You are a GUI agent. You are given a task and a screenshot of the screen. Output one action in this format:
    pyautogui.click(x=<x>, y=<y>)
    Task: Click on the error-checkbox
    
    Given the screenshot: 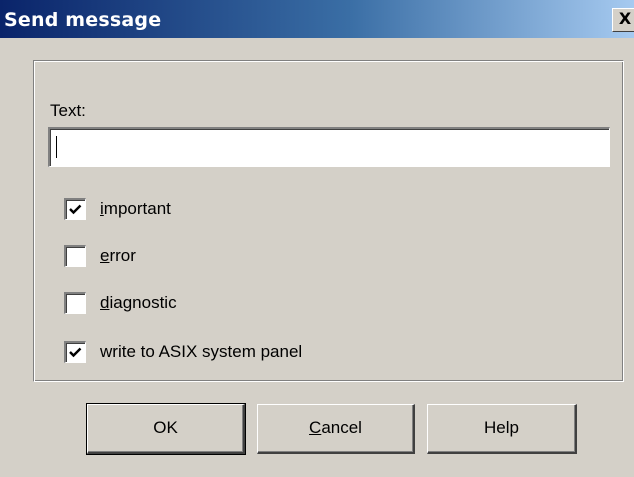 What is the action you would take?
    pyautogui.click(x=75, y=256)
    